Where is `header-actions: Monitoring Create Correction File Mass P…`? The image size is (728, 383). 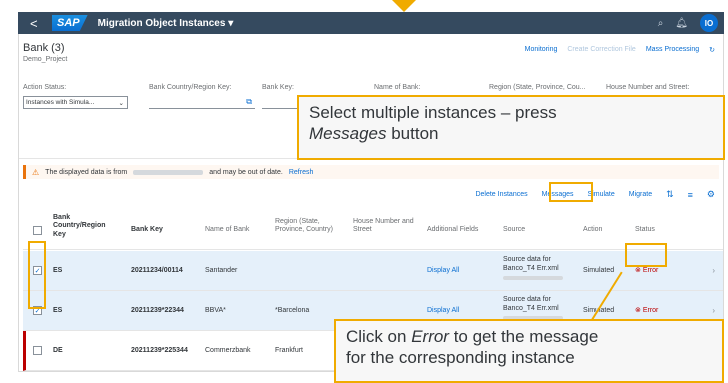 header-actions: Monitoring Create Correction File Mass P… is located at coordinates (620, 50).